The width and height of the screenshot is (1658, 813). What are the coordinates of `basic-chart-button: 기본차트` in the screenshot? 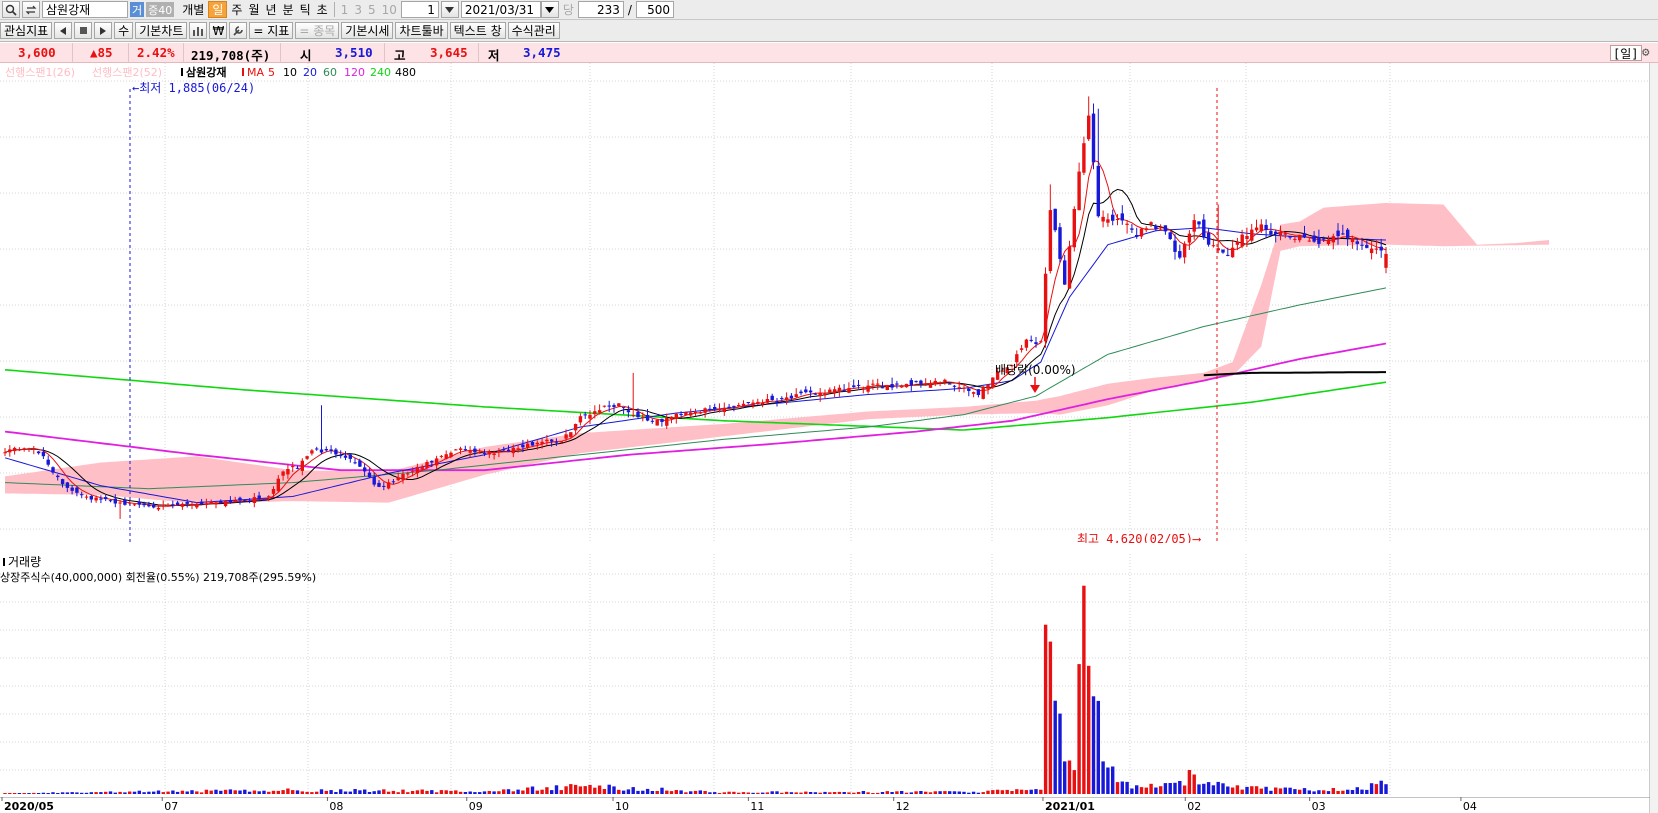 It's located at (161, 30).